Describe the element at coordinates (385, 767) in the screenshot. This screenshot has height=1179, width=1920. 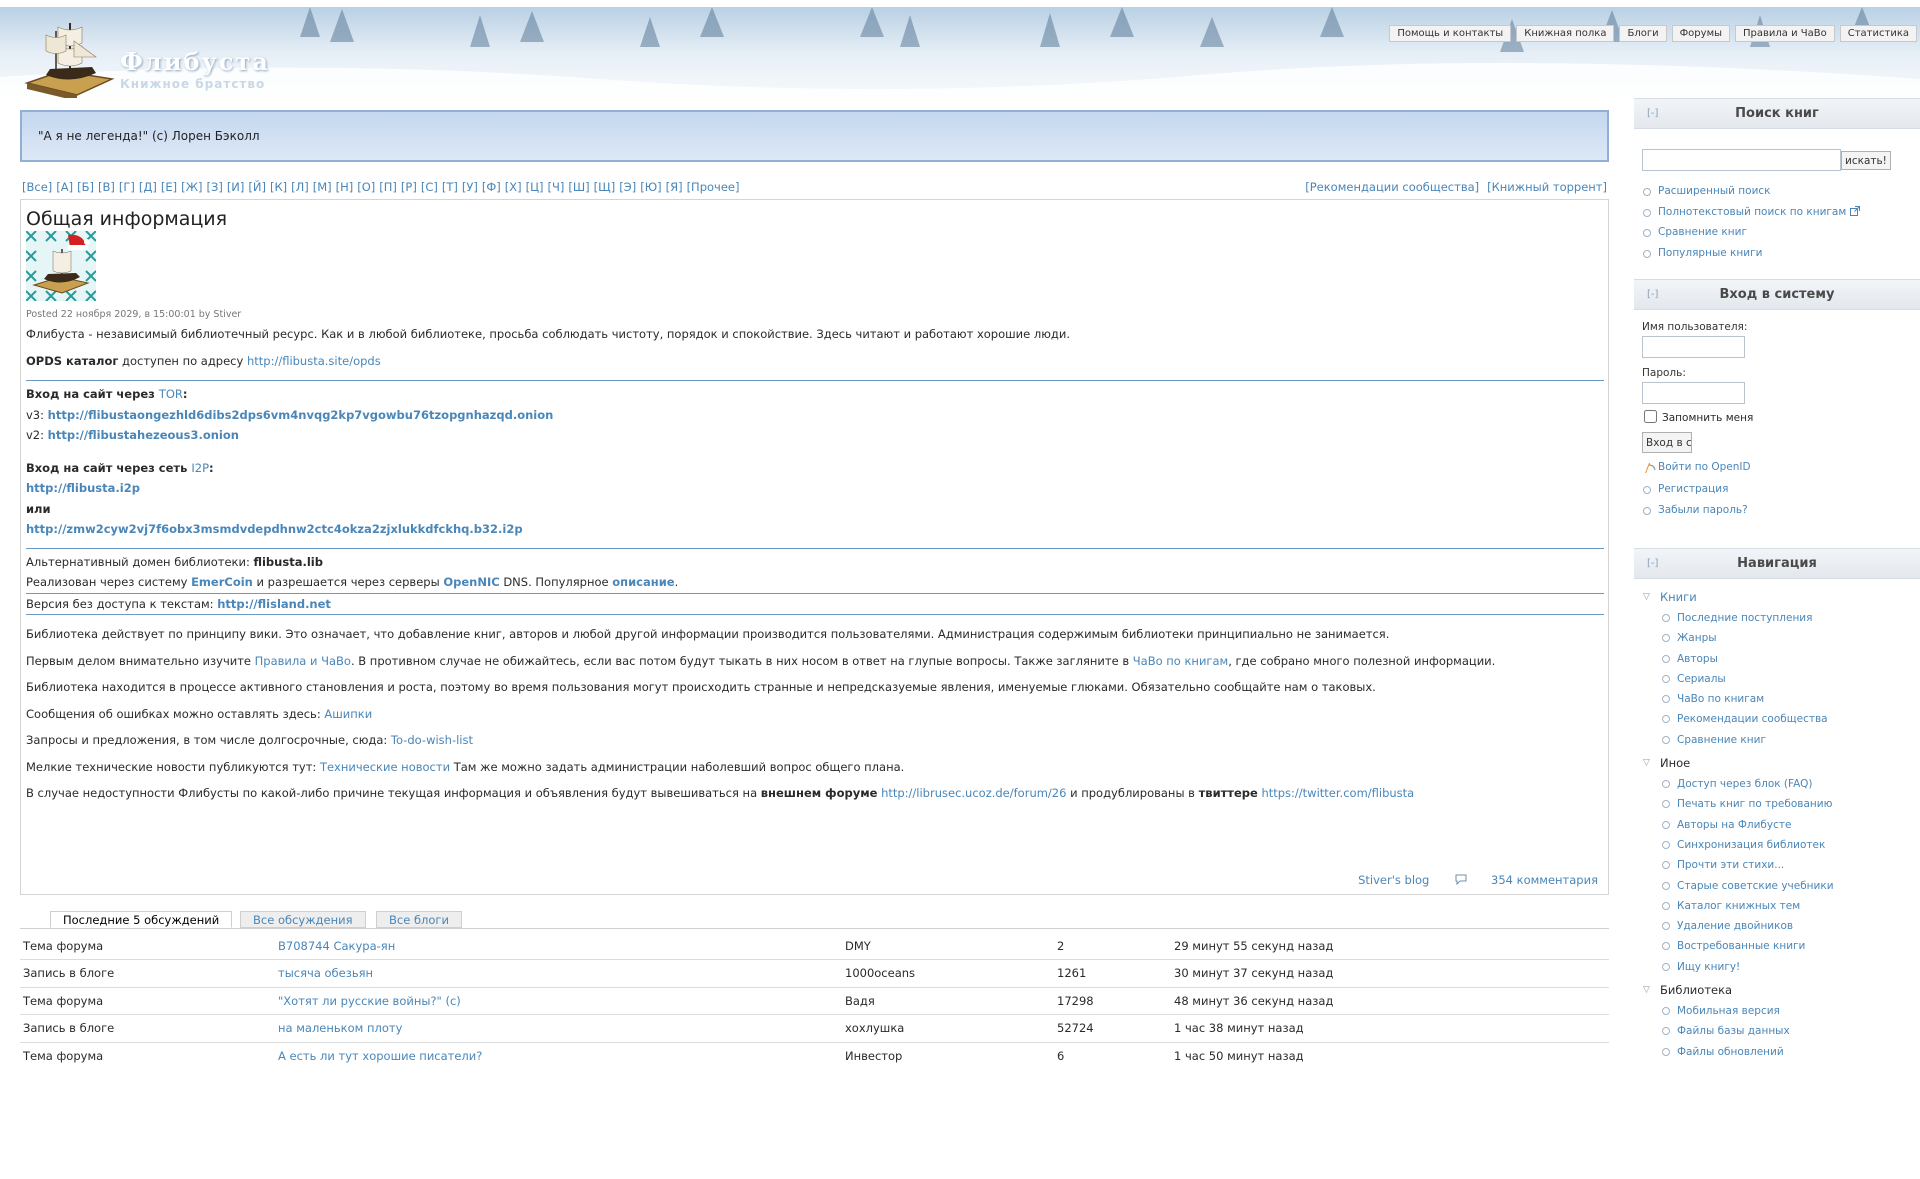
I see `tech-news-link: Технические новости` at that location.